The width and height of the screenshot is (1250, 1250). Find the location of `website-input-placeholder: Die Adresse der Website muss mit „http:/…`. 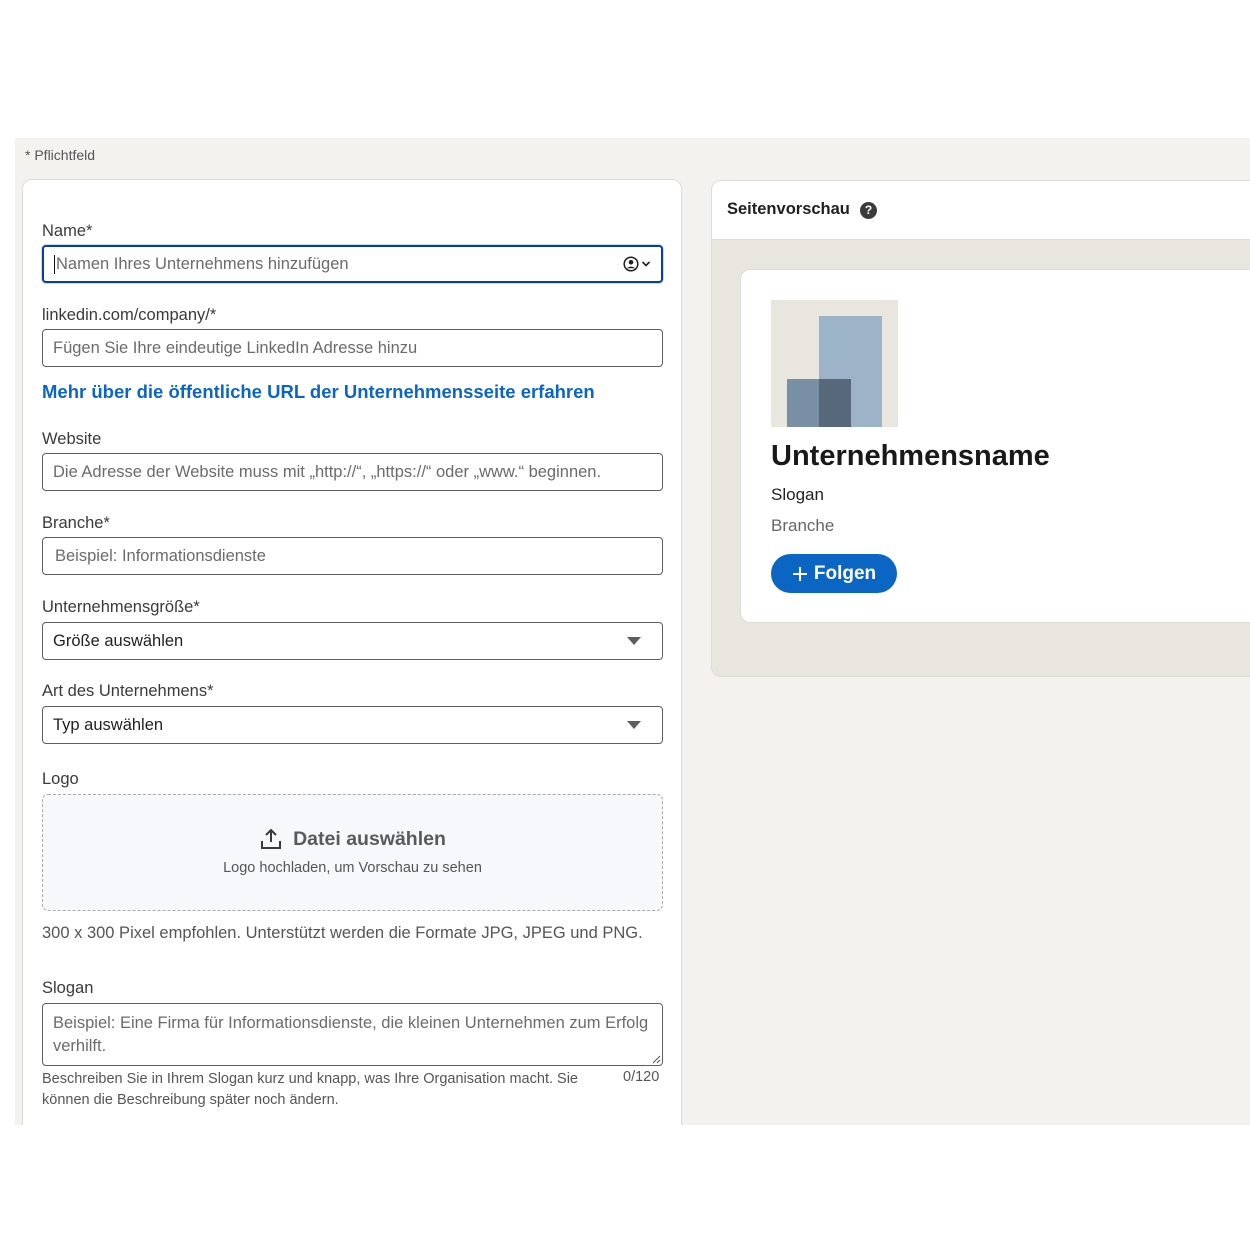

website-input-placeholder: Die Adresse der Website muss mit „http:/… is located at coordinates (327, 471).